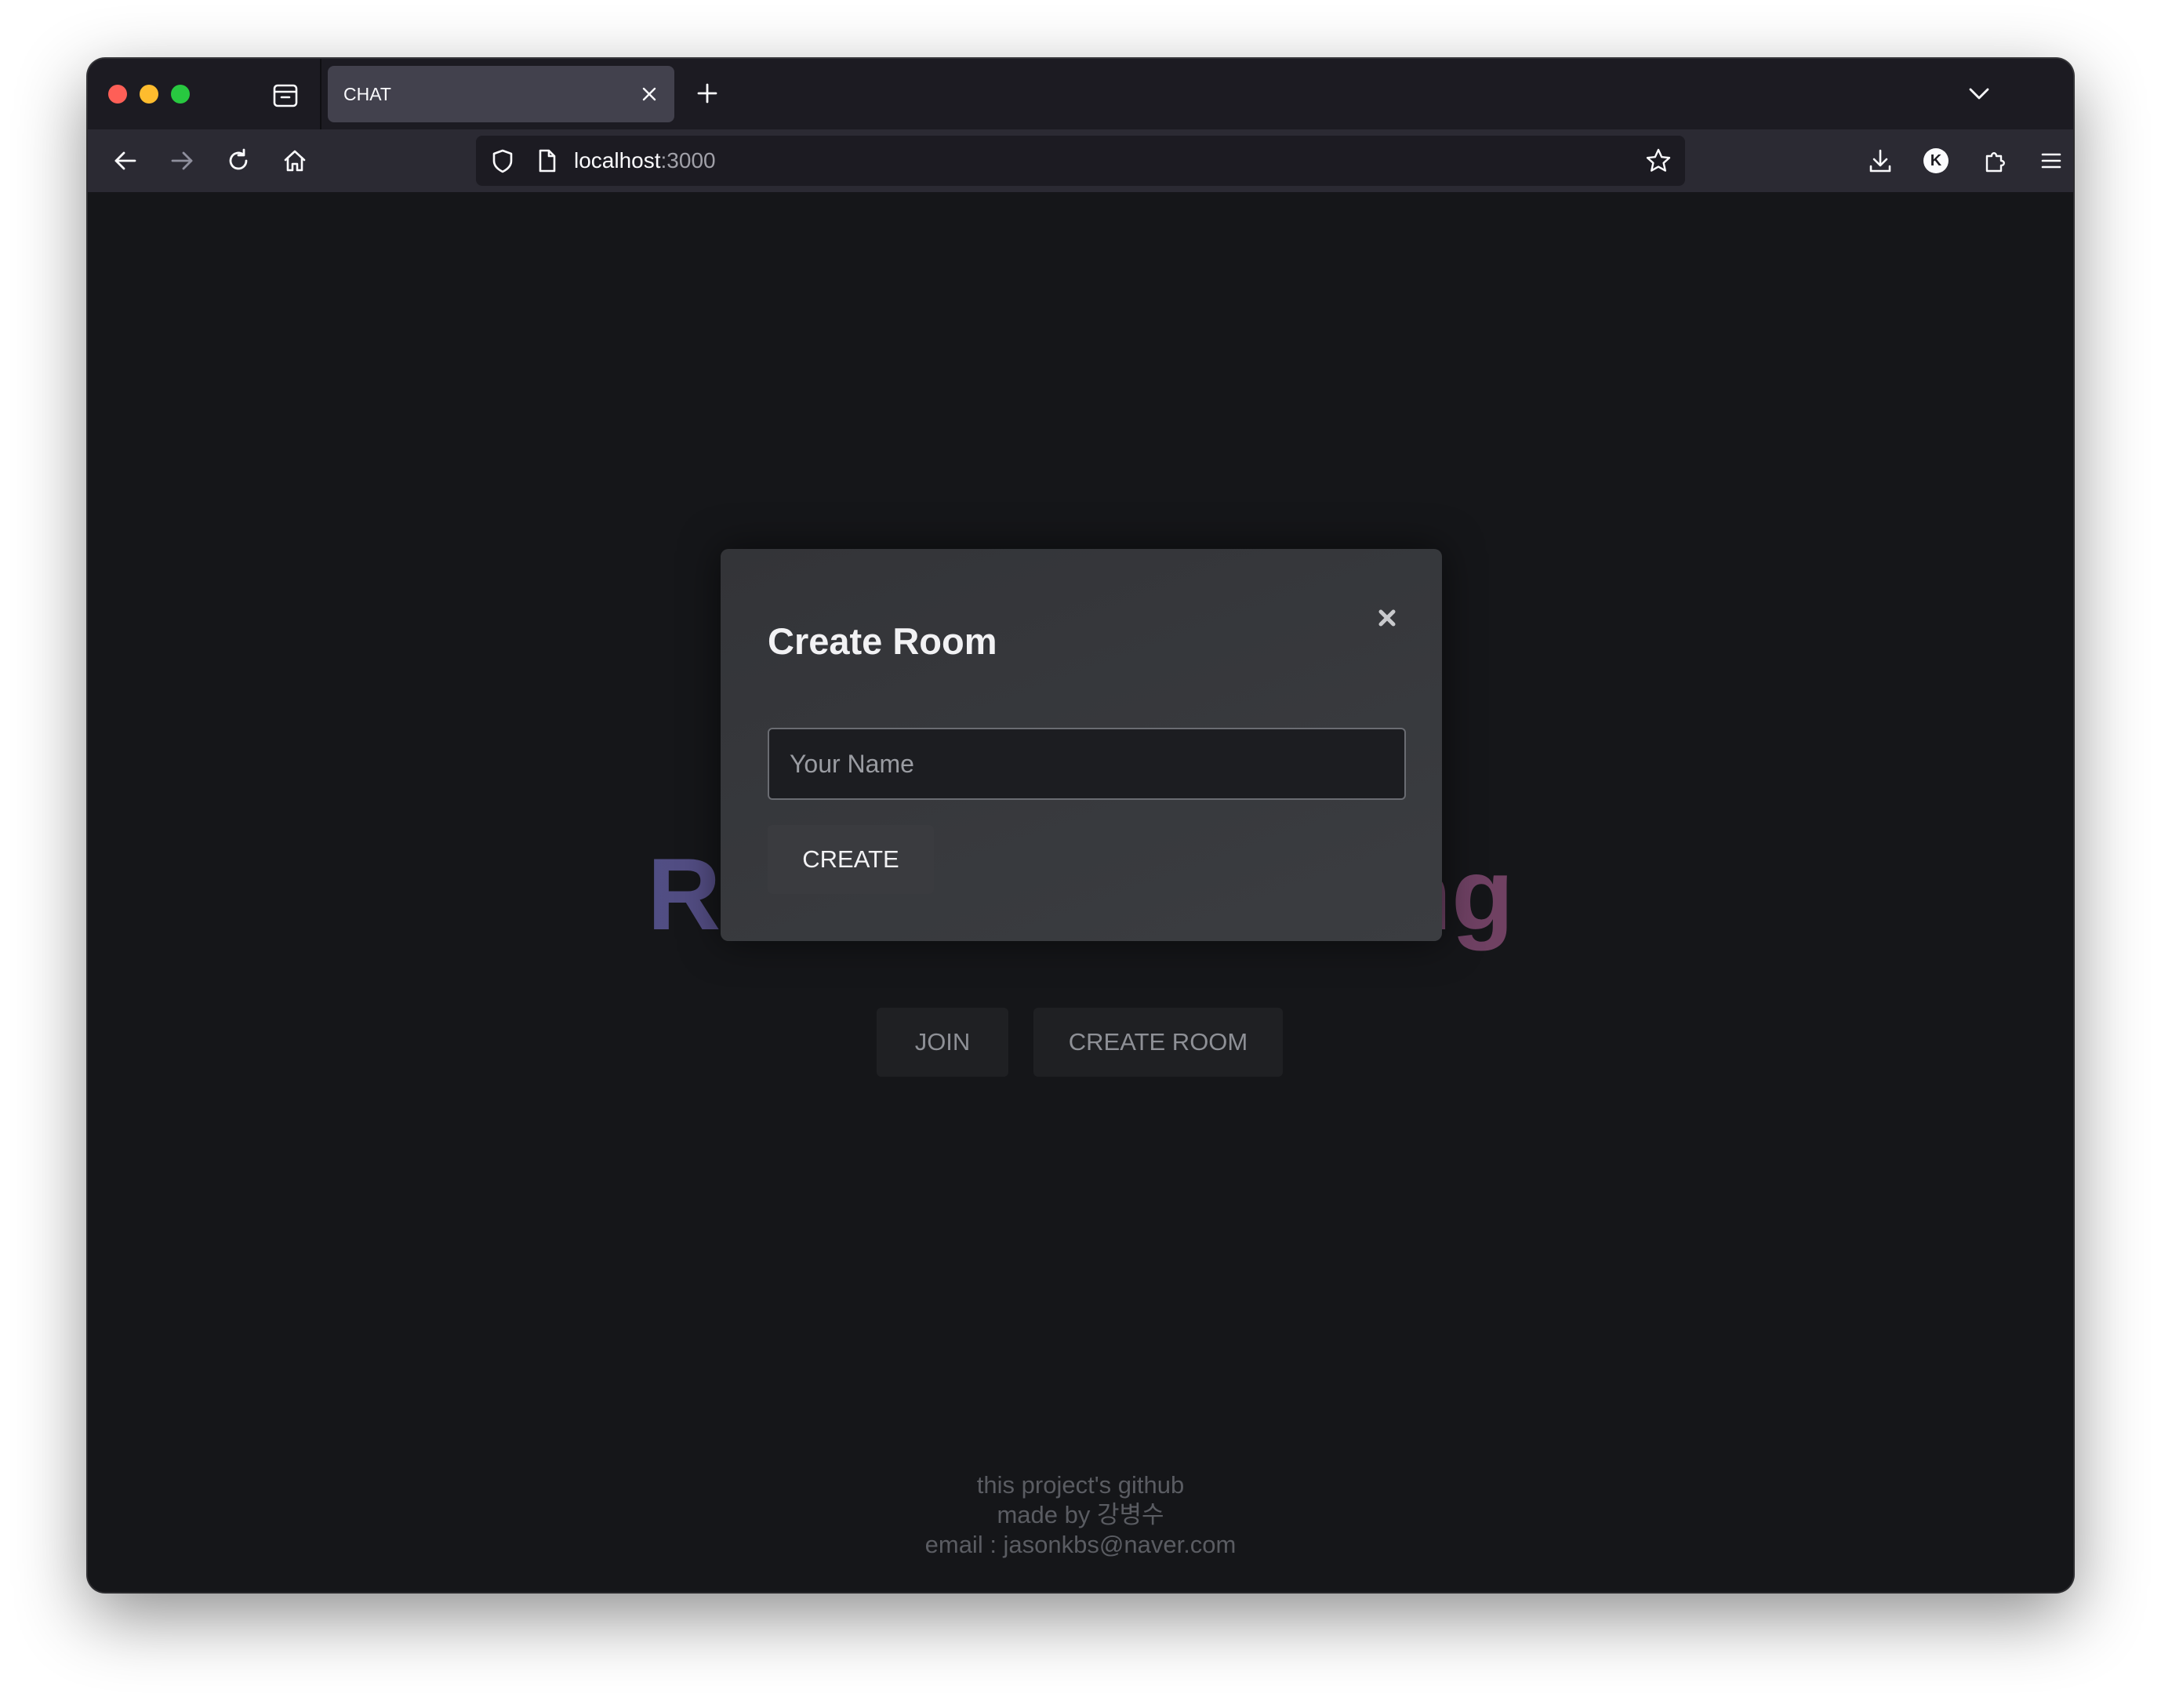 The width and height of the screenshot is (2161, 1708). I want to click on extensions-puzzle-icon, so click(1994, 160).